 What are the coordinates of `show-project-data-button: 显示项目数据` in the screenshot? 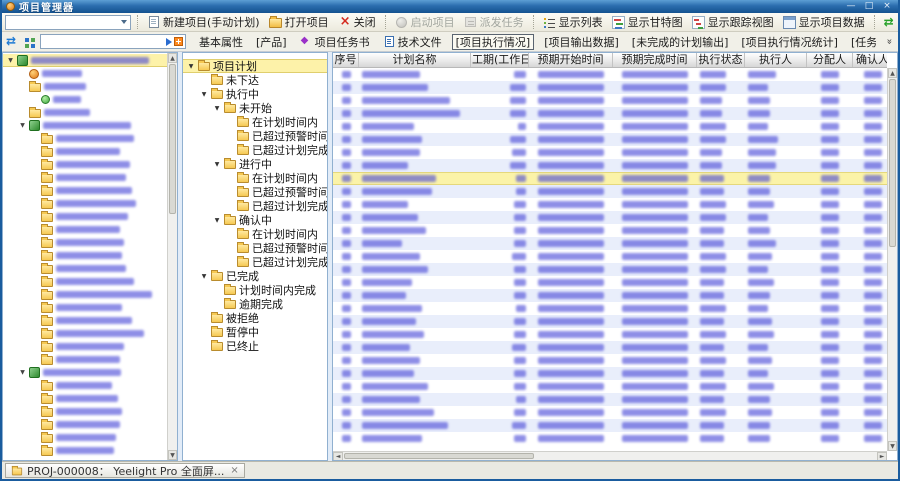 It's located at (824, 22).